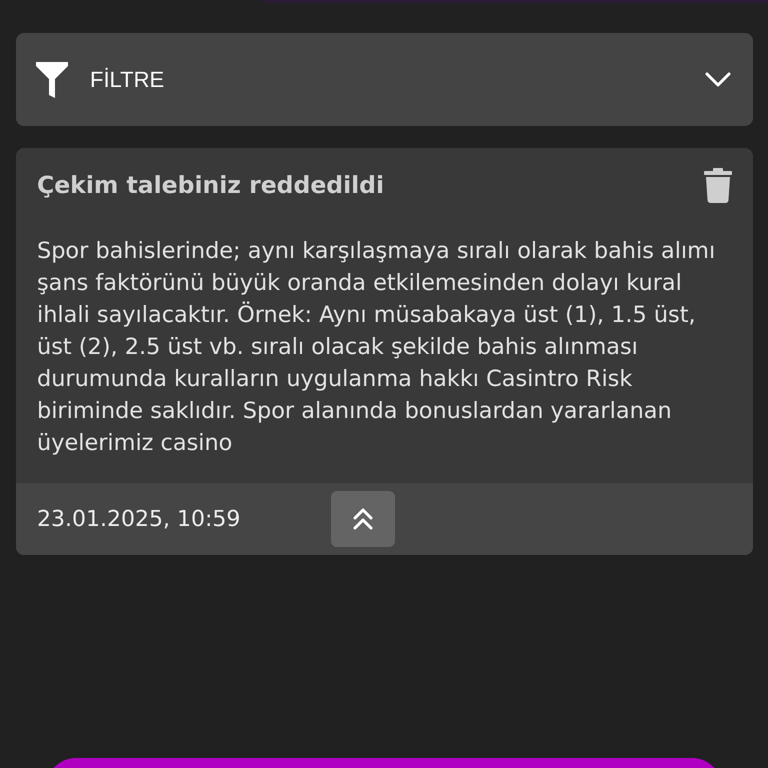  Describe the element at coordinates (718, 185) in the screenshot. I see `trash-icon` at that location.